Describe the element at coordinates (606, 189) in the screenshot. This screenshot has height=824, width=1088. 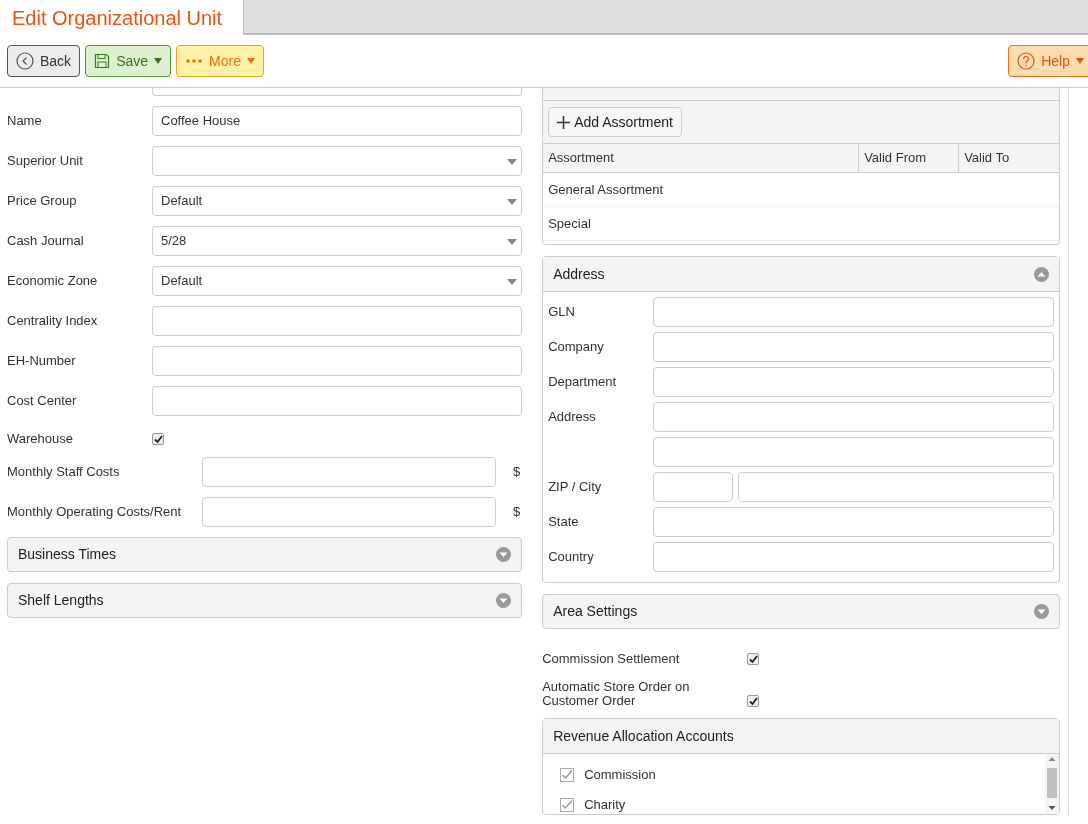
I see `table-cell-text: General Assortment` at that location.